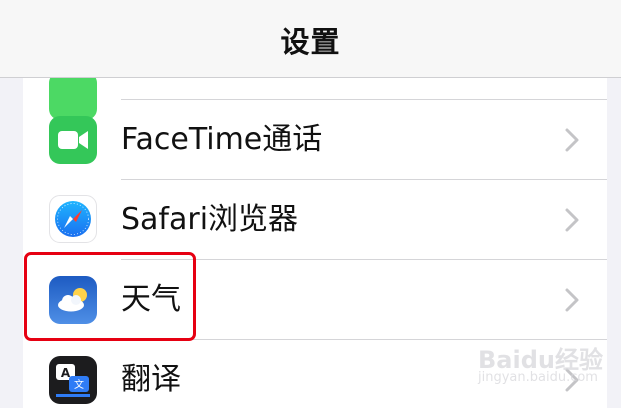 This screenshot has width=621, height=408. I want to click on translate-icon: A 文, so click(73, 380).